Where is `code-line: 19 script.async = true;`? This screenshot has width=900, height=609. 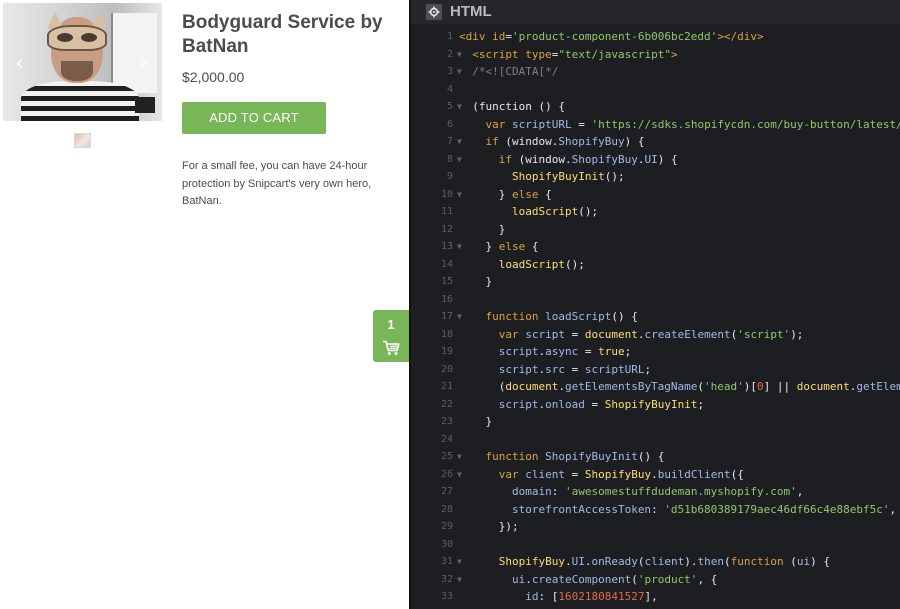
code-line: 19 script.async = true; is located at coordinates (655, 352).